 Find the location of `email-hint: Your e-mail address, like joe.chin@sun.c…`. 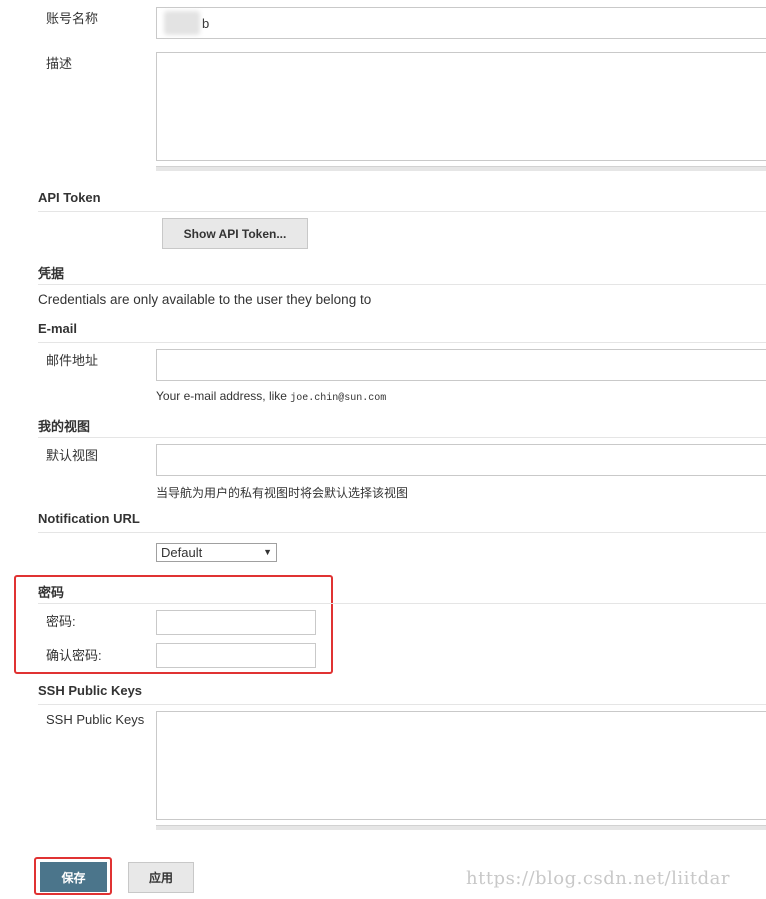

email-hint: Your e-mail address, like joe.chin@sun.c… is located at coordinates (271, 396).